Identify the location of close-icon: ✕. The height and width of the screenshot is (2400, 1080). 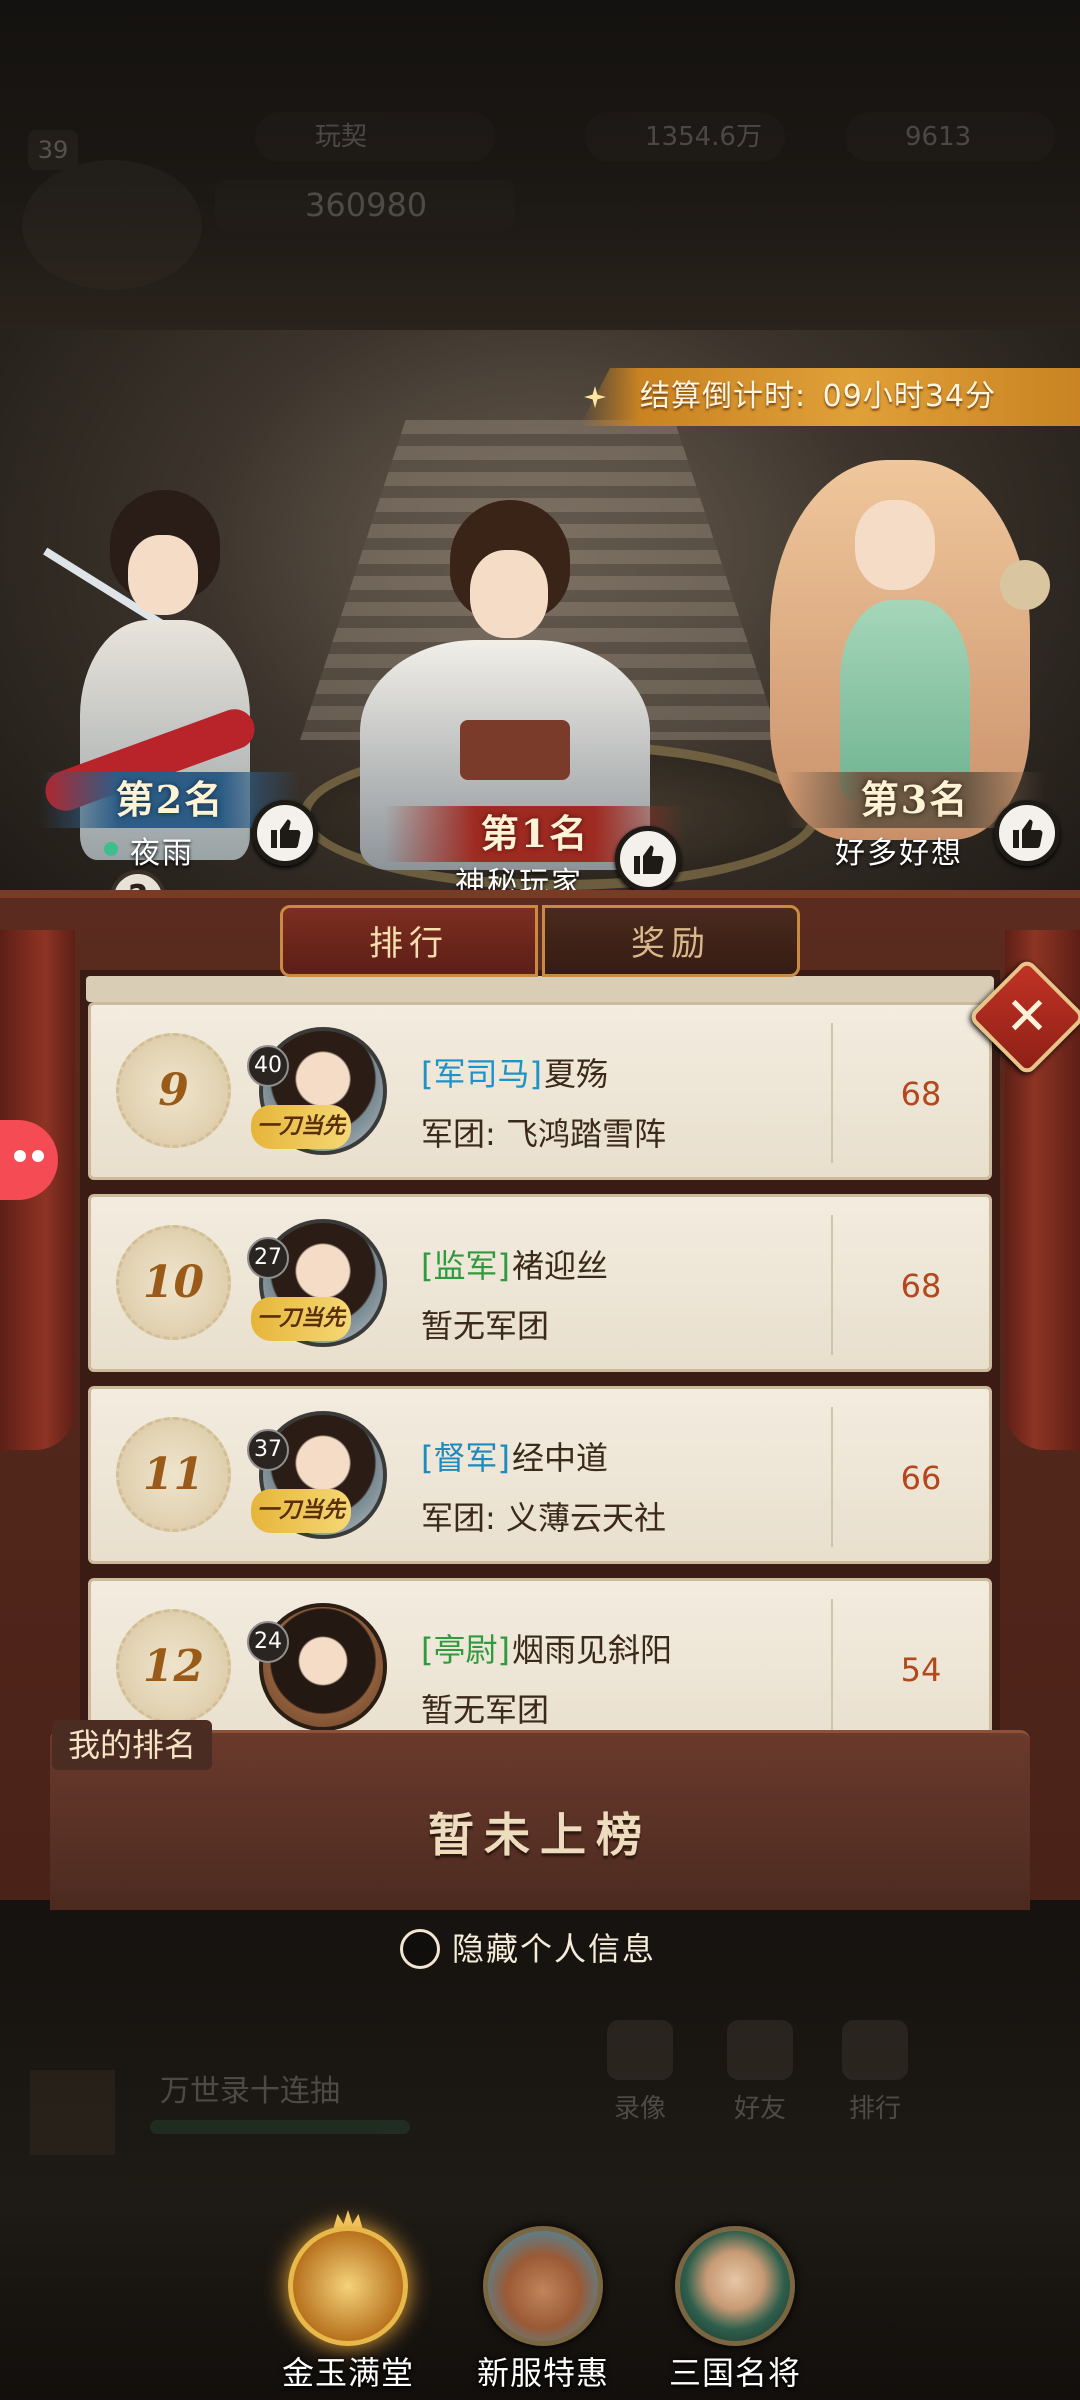
(1027, 1017).